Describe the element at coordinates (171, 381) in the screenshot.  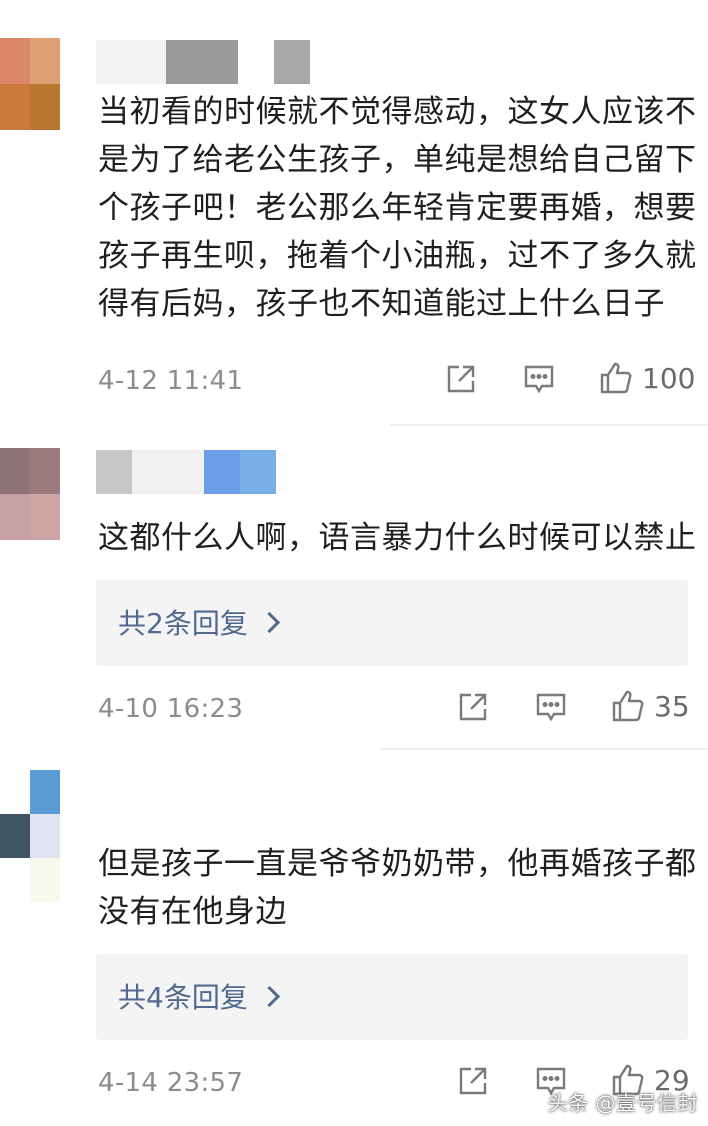
I see `comment-time: 4-12 11:41` at that location.